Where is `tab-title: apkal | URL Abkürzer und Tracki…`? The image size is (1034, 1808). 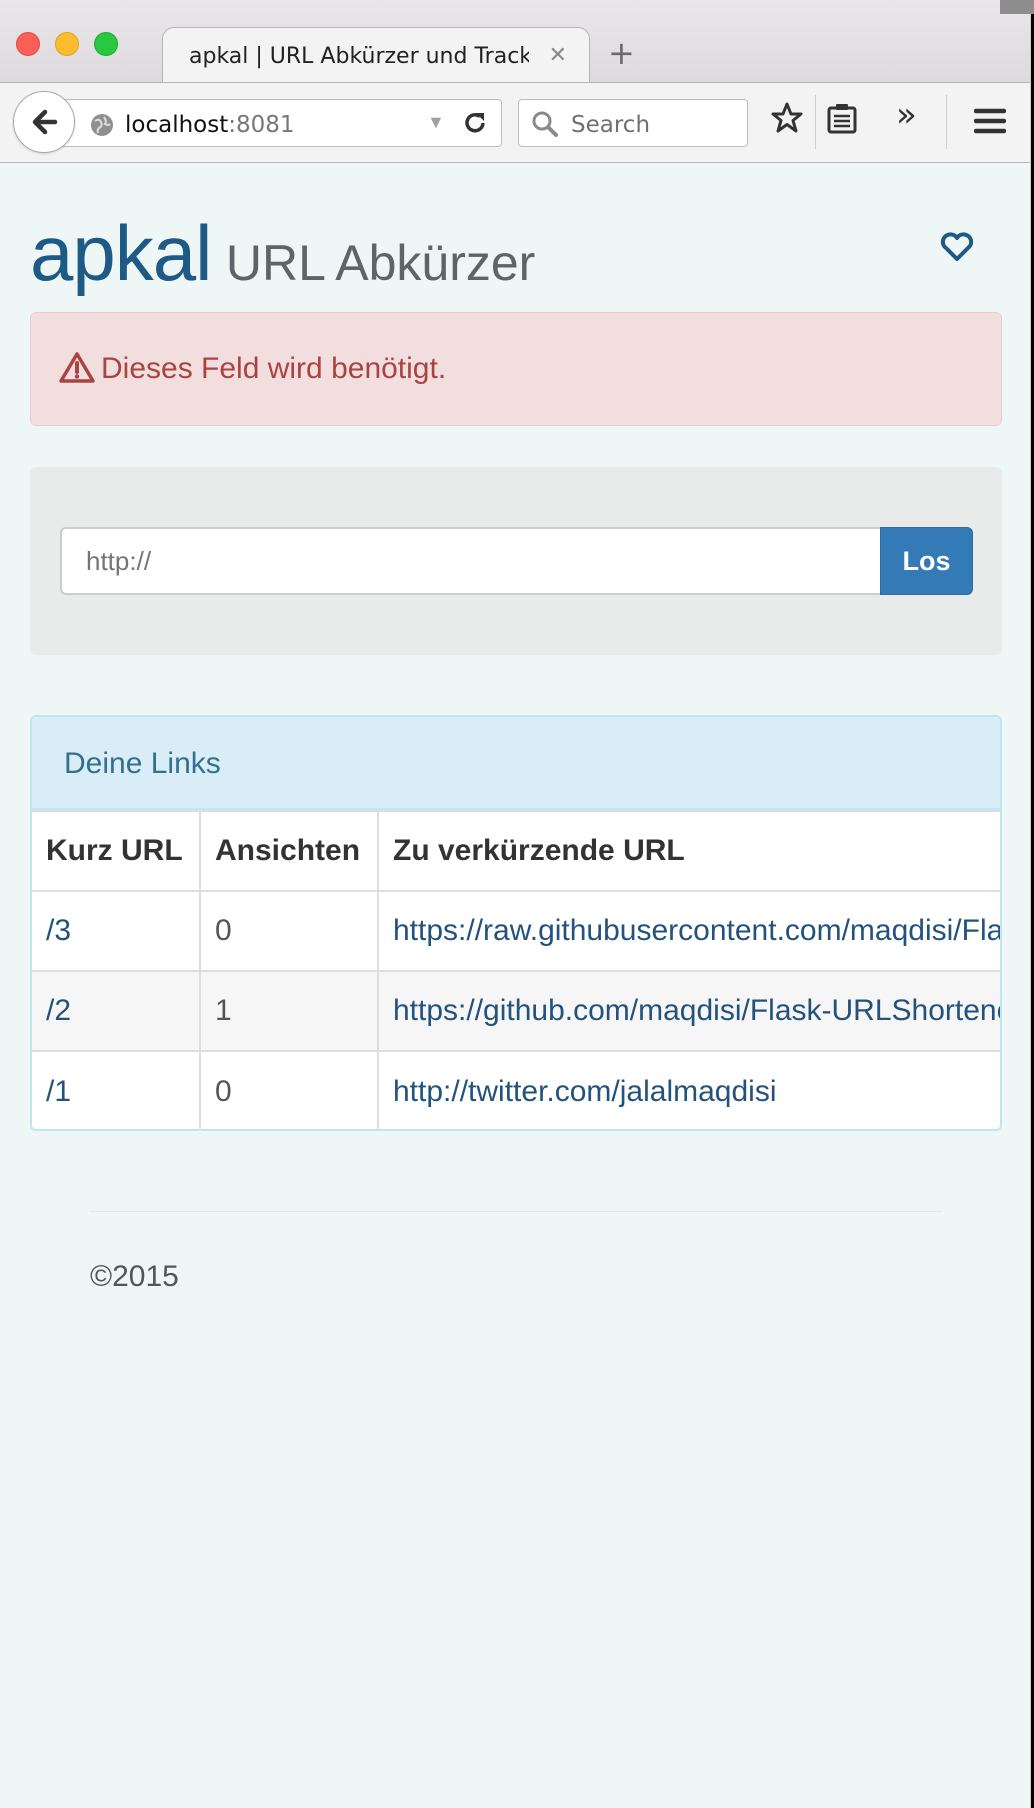
tab-title: apkal | URL Abkürzer und Tracki… is located at coordinates (359, 56).